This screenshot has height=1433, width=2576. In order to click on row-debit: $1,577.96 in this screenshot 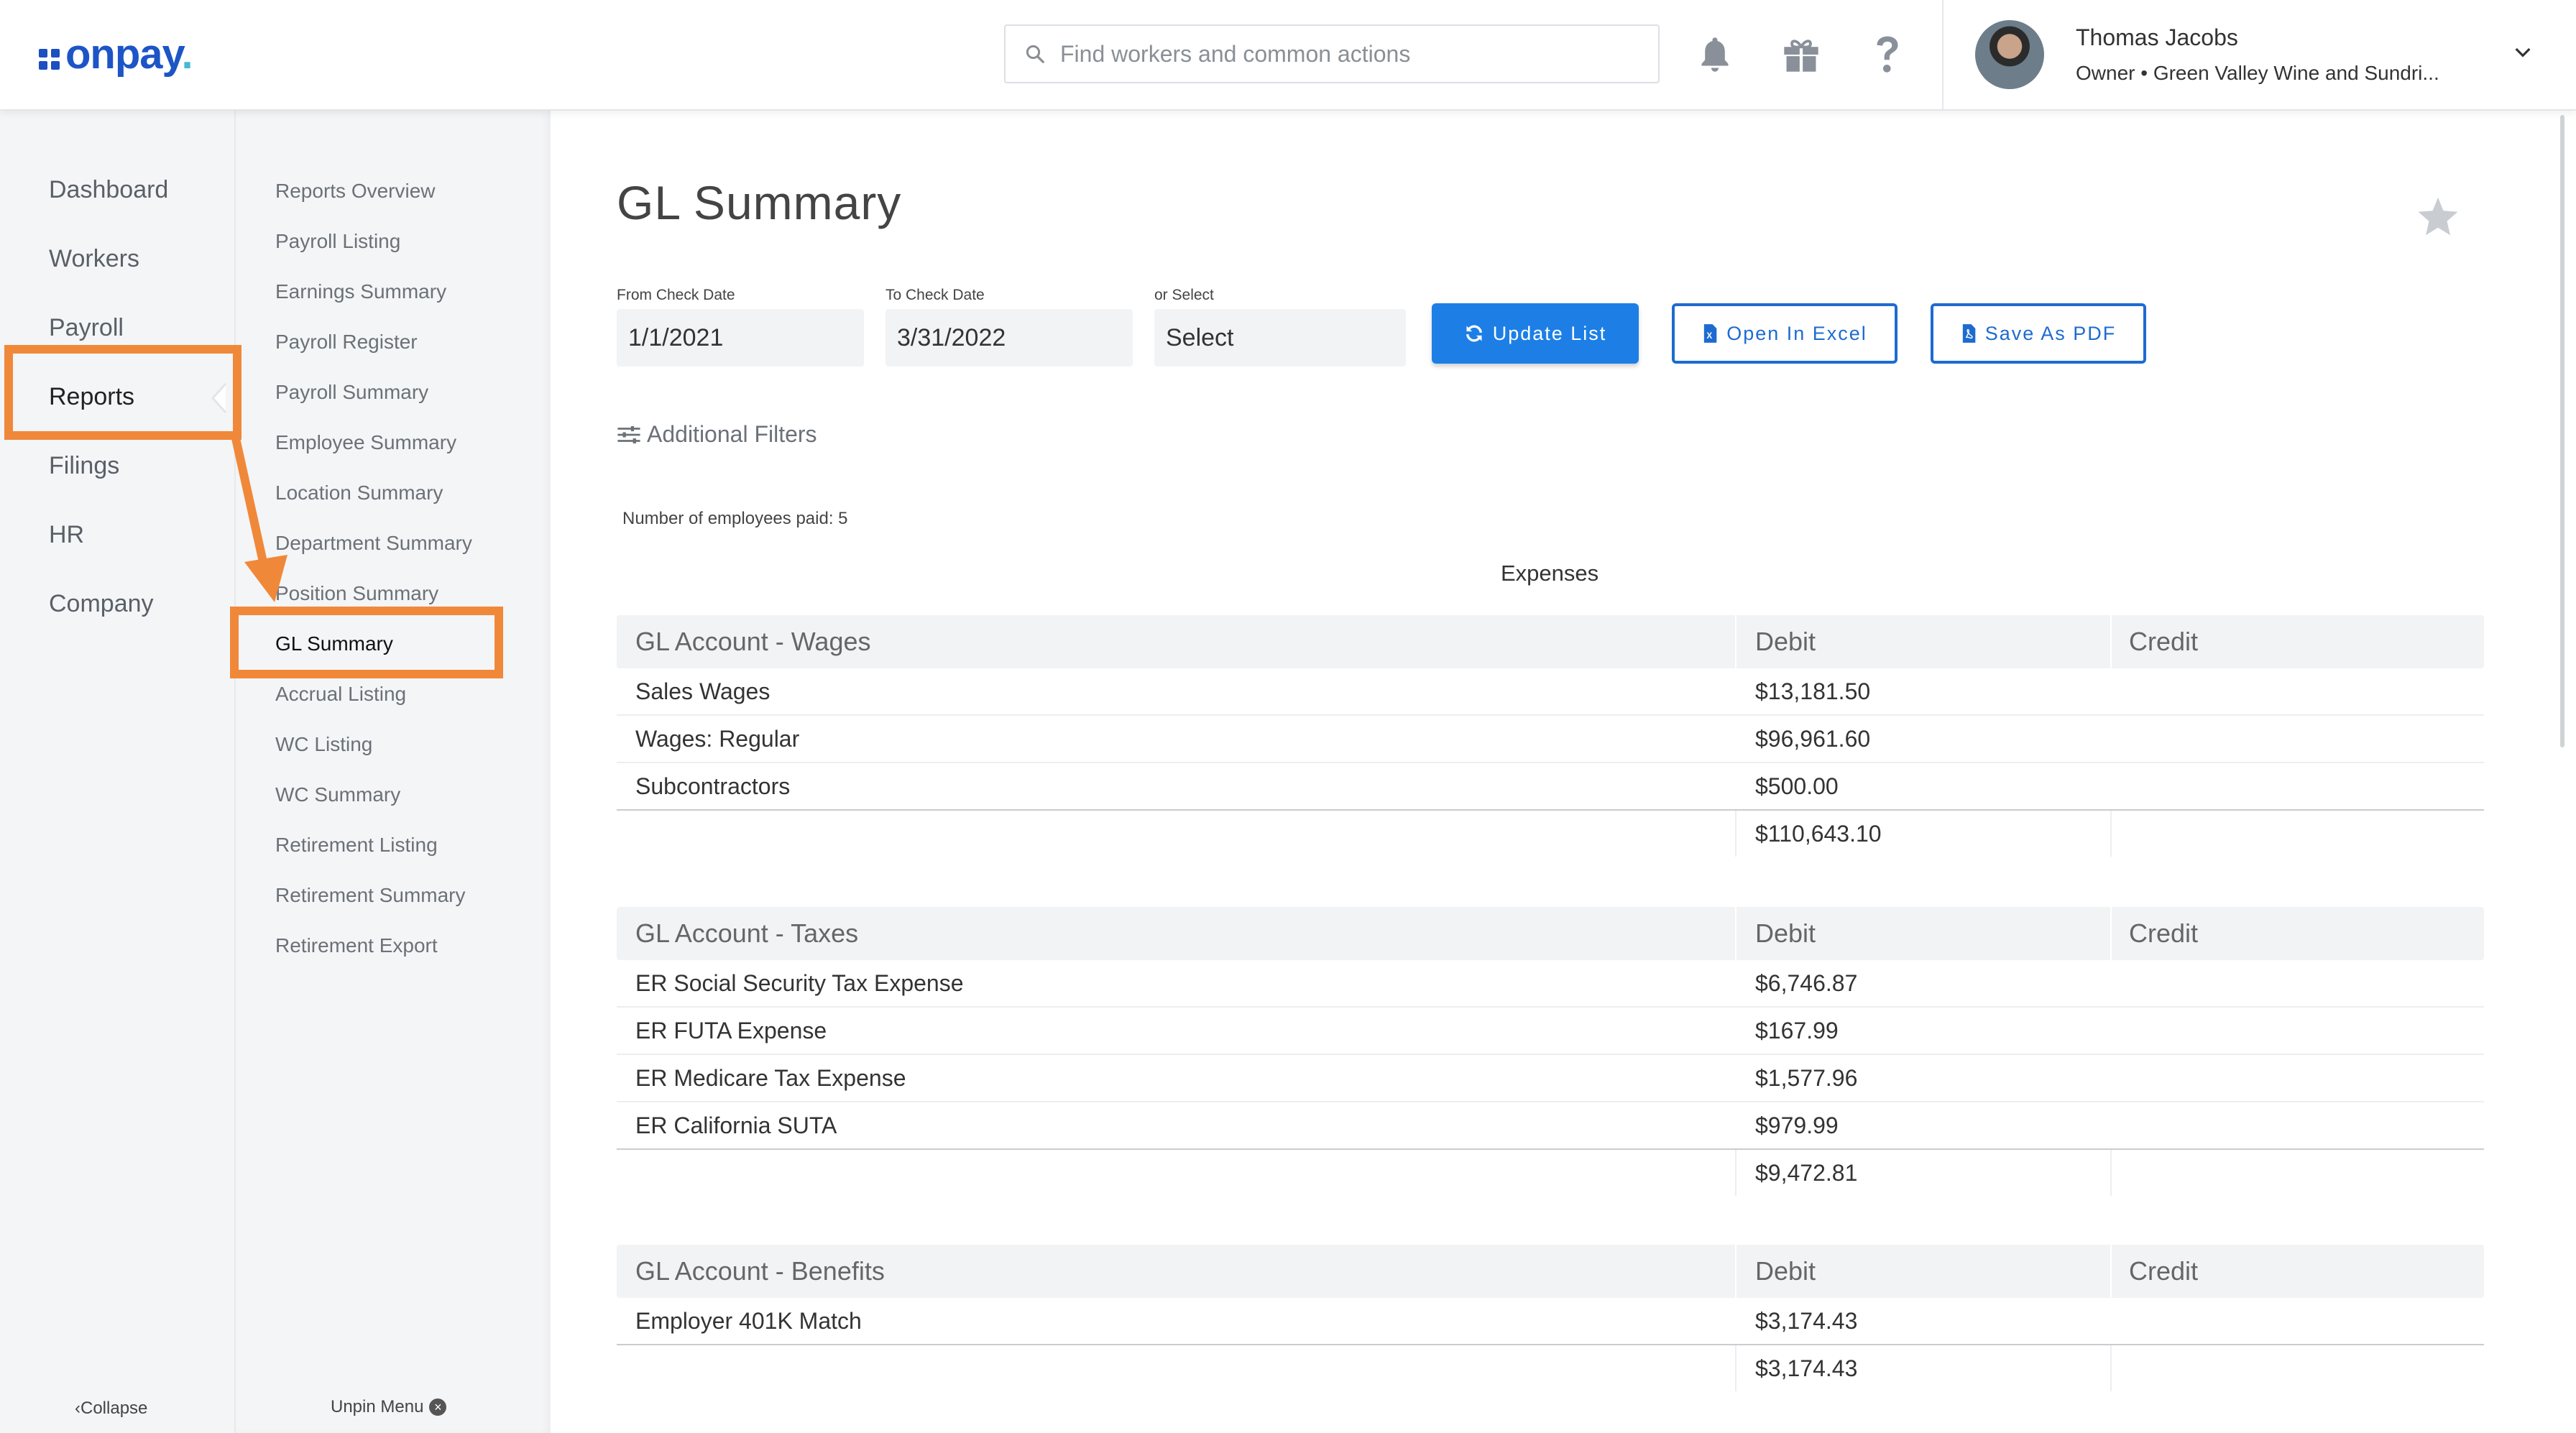, I will do `click(1806, 1078)`.